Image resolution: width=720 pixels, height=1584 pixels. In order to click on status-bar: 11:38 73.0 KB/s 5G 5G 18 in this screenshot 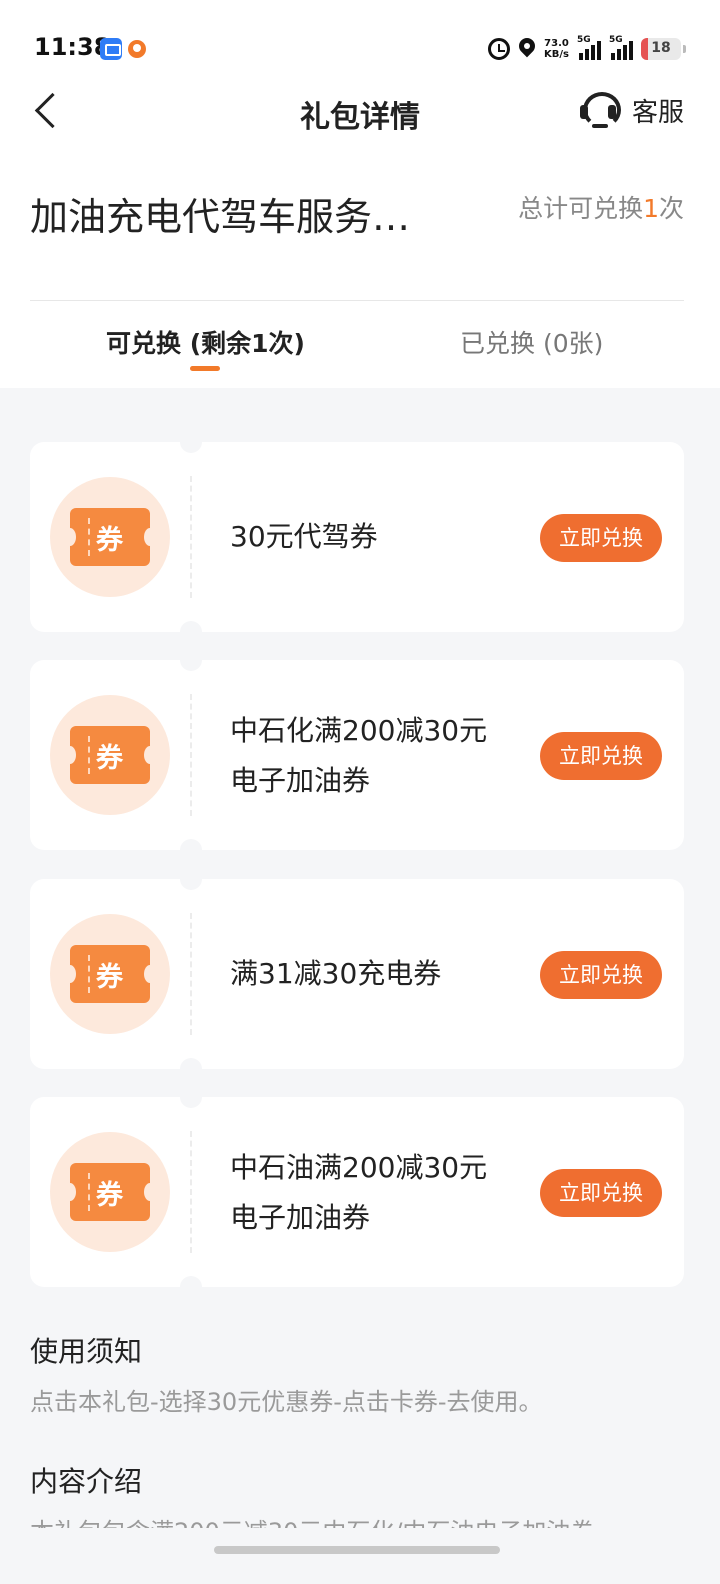, I will do `click(360, 48)`.